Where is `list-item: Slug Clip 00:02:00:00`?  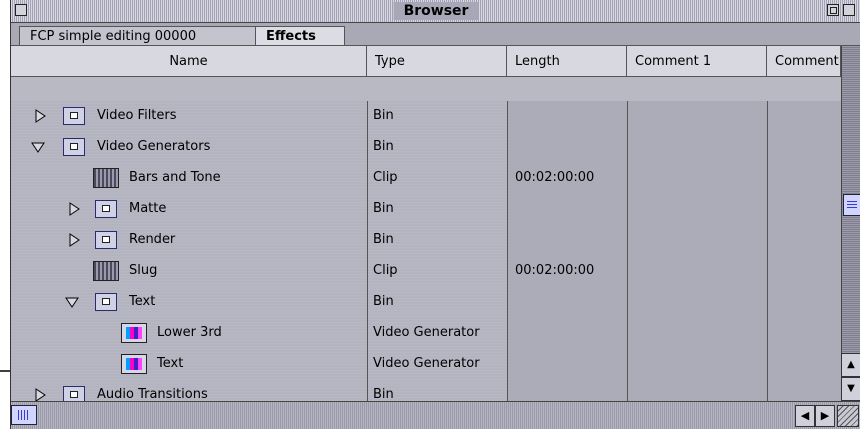 list-item: Slug Clip 00:02:00:00 is located at coordinates (426, 271).